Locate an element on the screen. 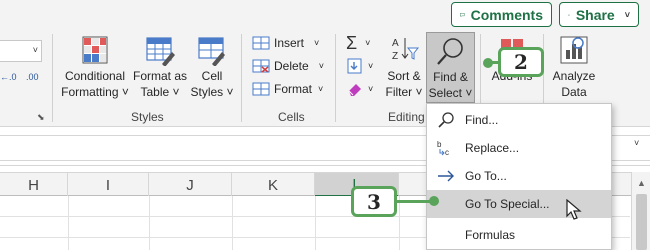 This screenshot has width=650, height=250. conditional-formatting-label-1: Conditional is located at coordinates (95, 76).